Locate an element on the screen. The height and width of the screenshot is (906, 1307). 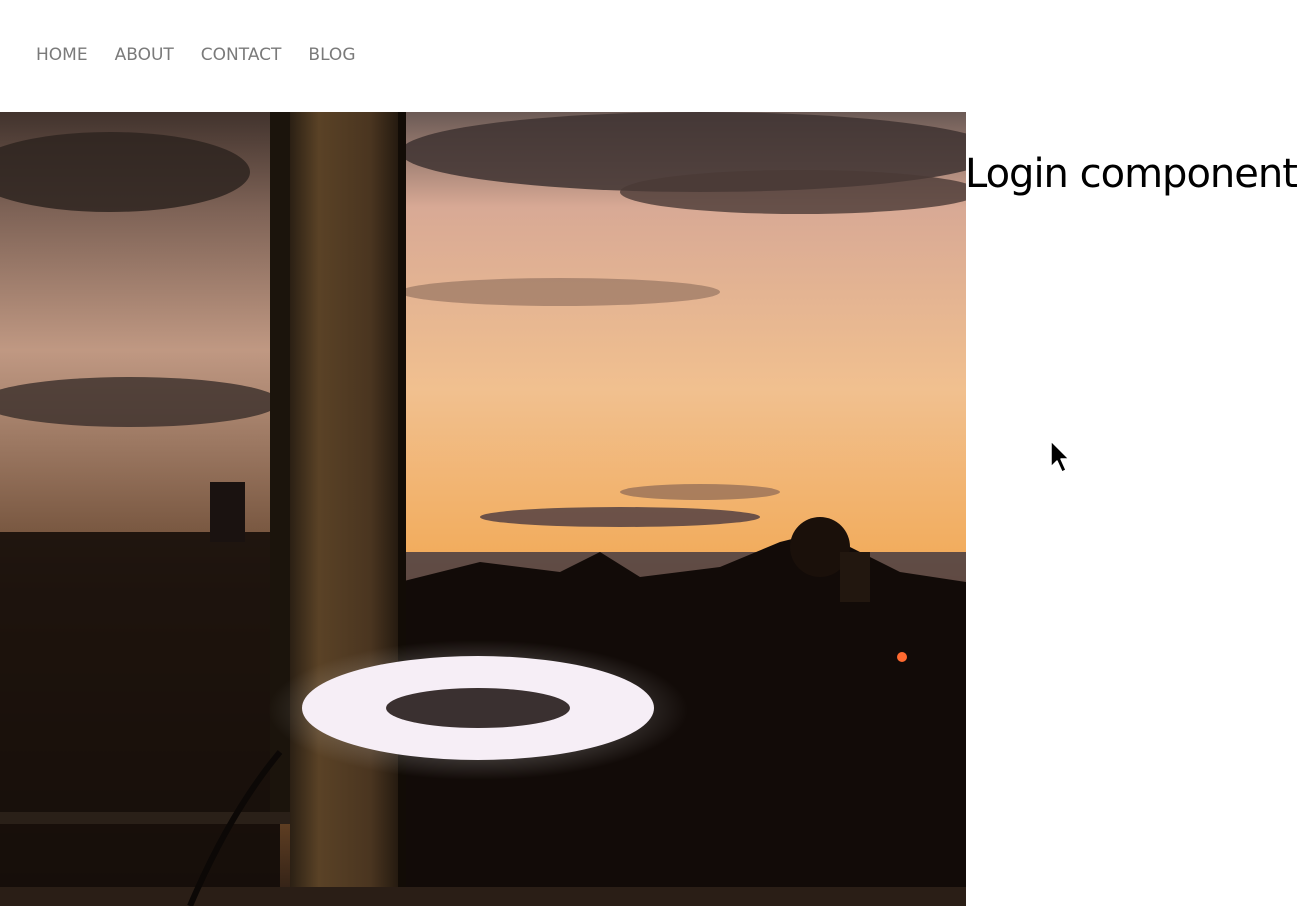
nav-link-contact: CONTACT is located at coordinates (241, 55).